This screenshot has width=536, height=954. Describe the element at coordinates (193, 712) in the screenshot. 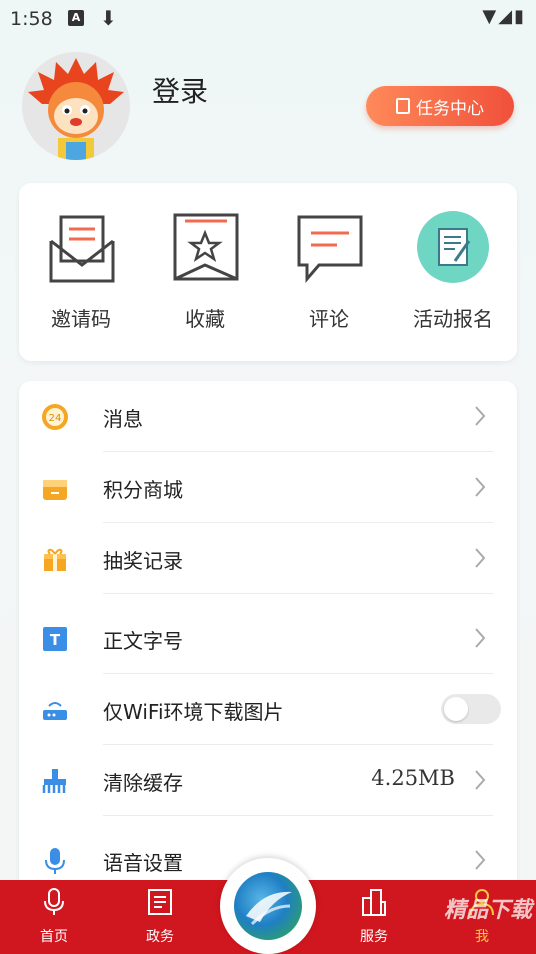

I see `menu-label: 仅WiFi环境下载图片` at that location.